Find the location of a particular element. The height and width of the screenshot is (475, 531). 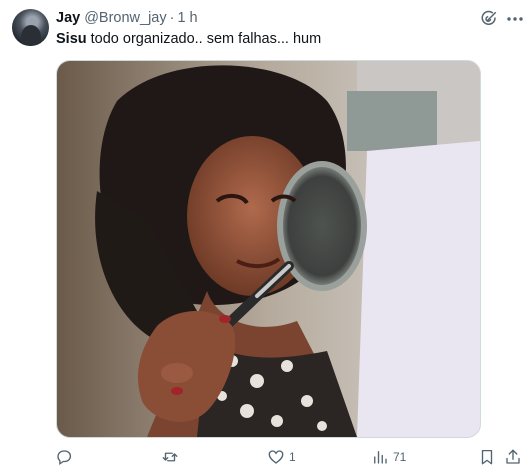

like-count: 1 is located at coordinates (292, 457).